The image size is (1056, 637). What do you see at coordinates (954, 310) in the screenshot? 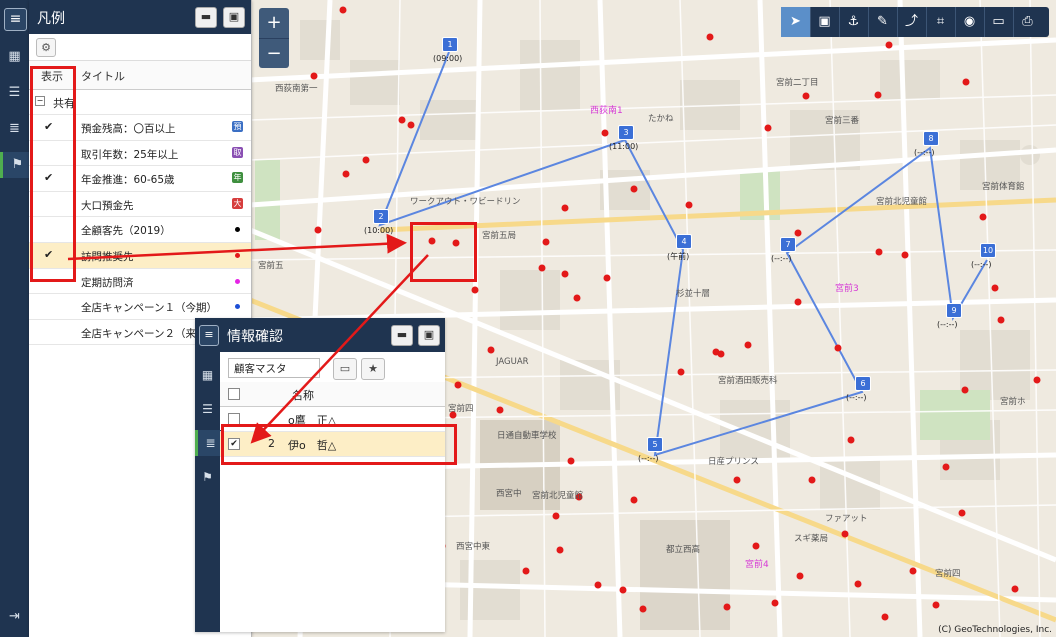
I see `route-marker: 9` at bounding box center [954, 310].